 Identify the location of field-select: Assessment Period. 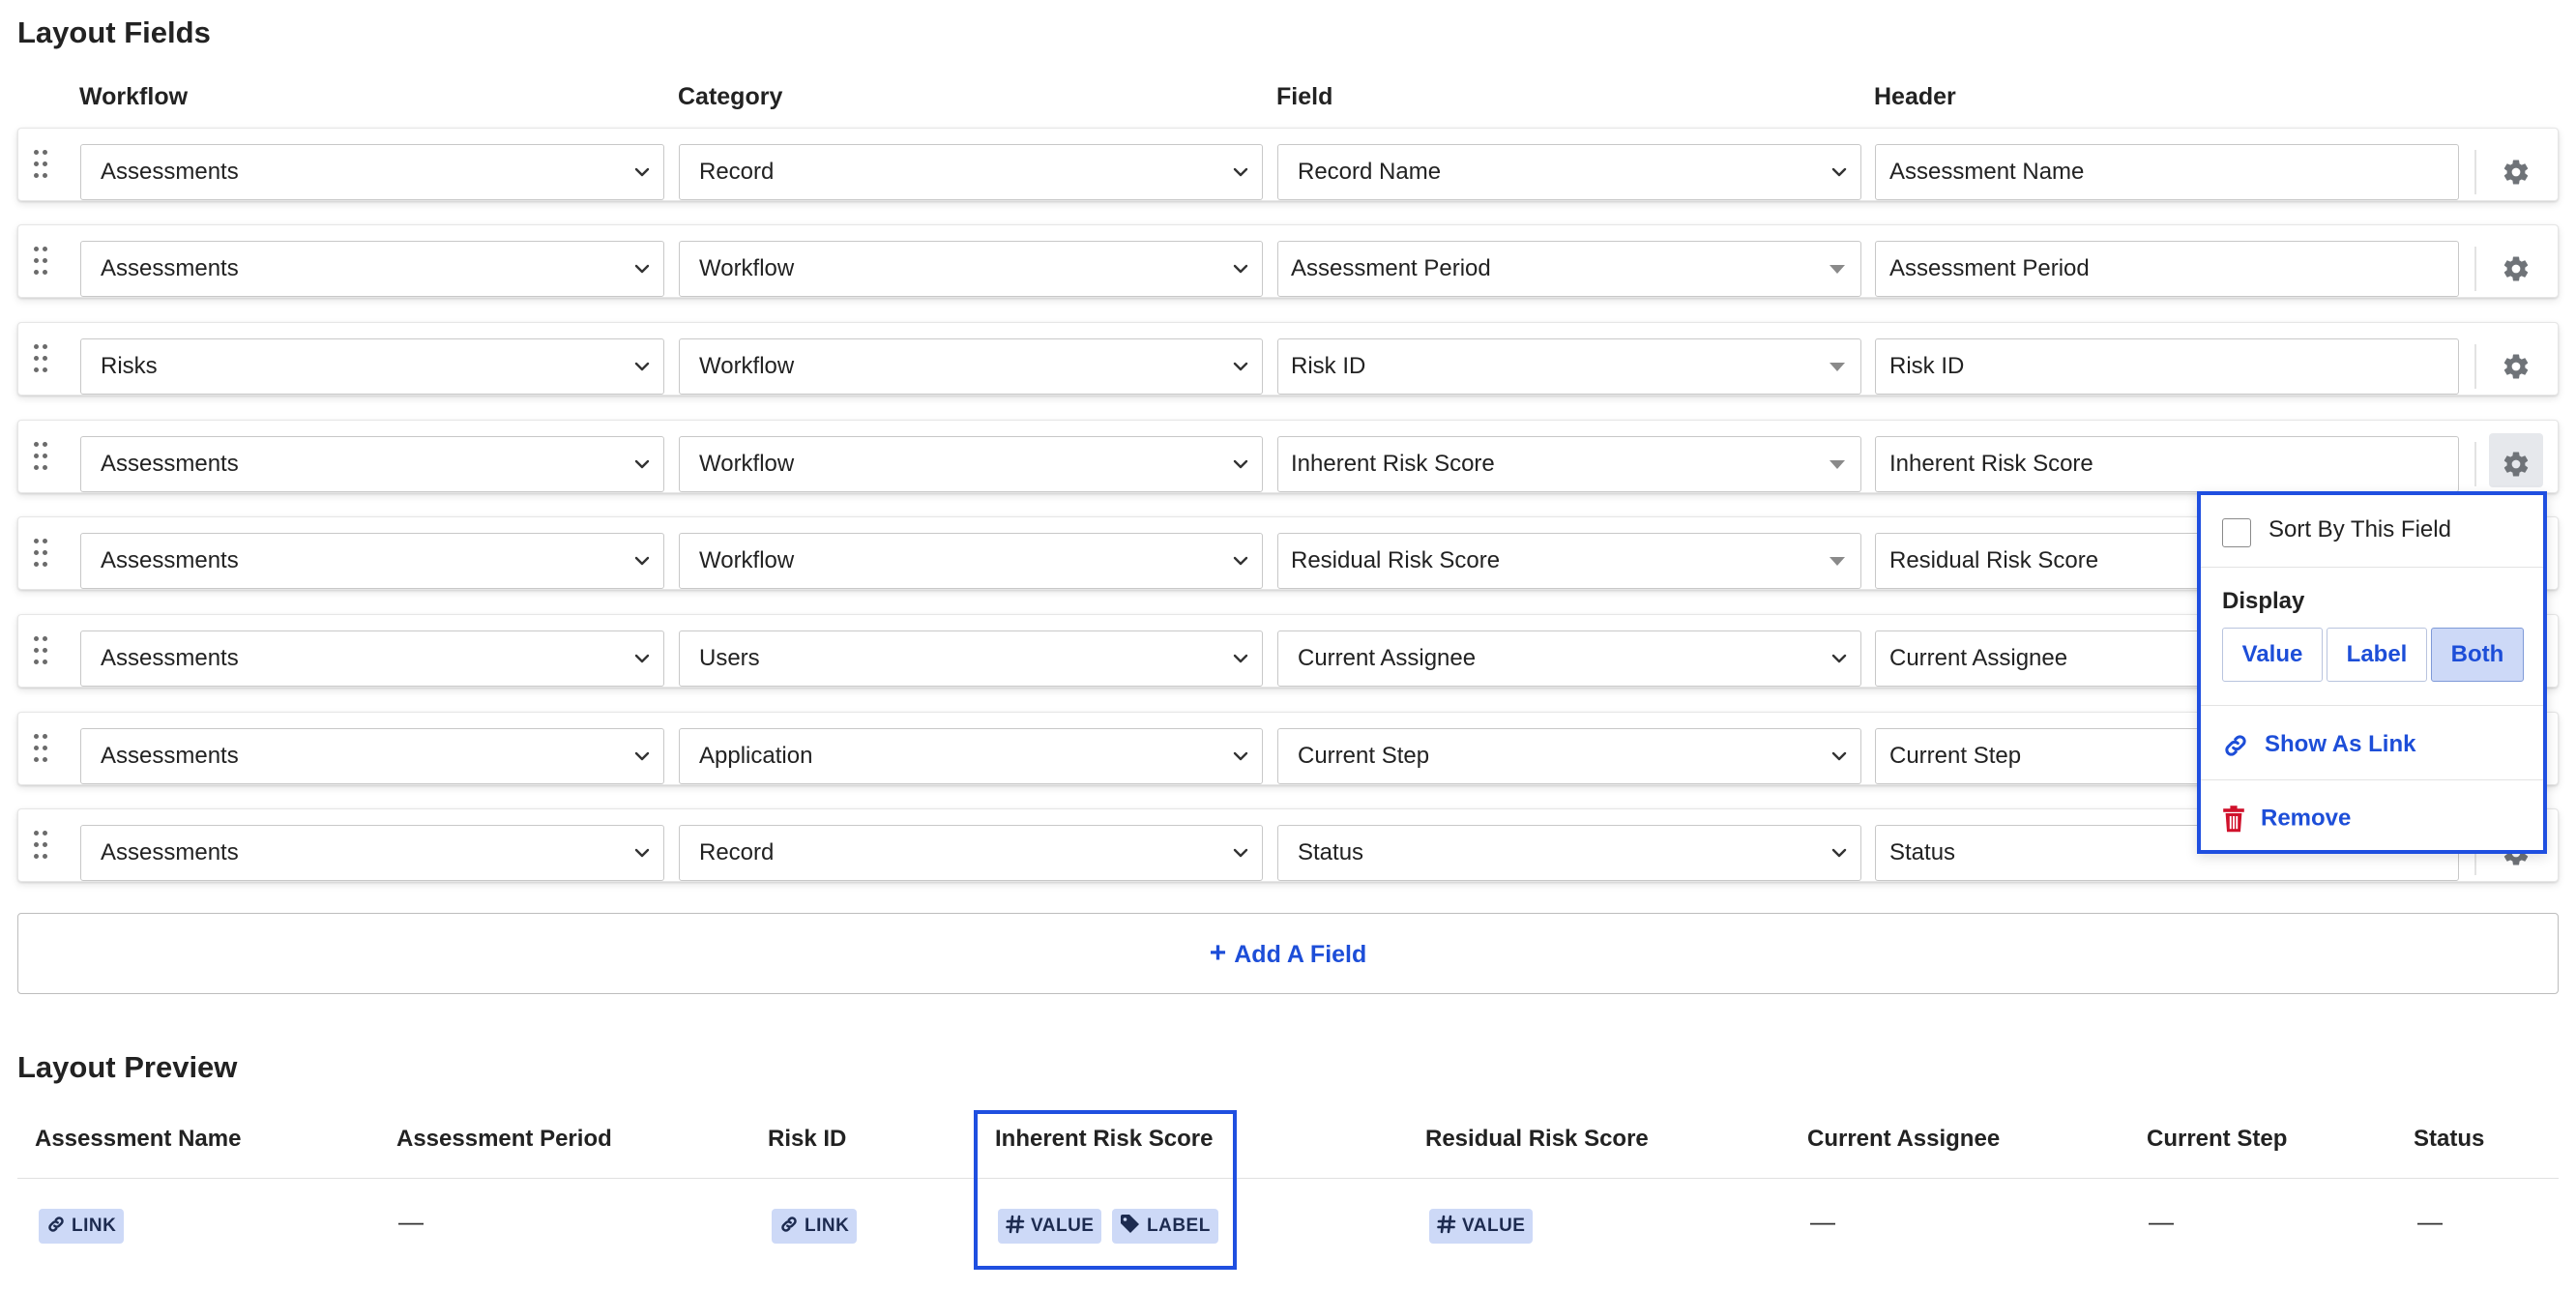
(1569, 269).